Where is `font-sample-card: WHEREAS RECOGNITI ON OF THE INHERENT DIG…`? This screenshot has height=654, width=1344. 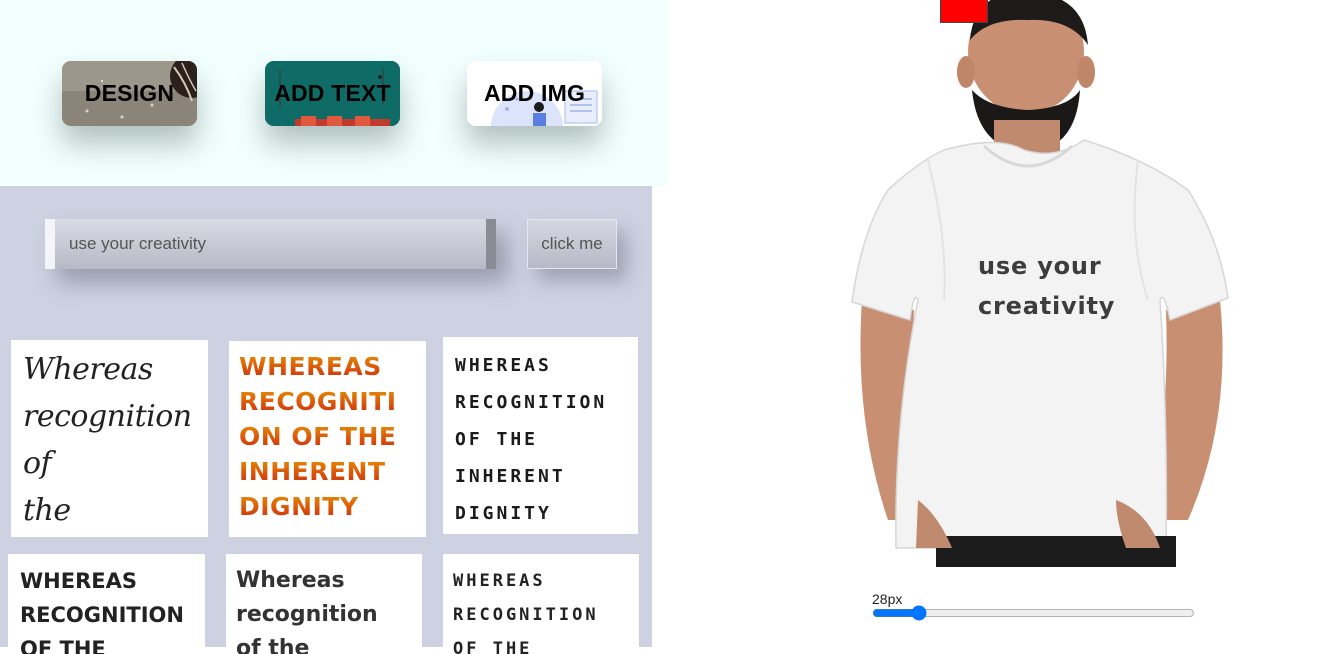 font-sample-card: WHEREAS RECOGNITI ON OF THE INHERENT DIG… is located at coordinates (327, 439).